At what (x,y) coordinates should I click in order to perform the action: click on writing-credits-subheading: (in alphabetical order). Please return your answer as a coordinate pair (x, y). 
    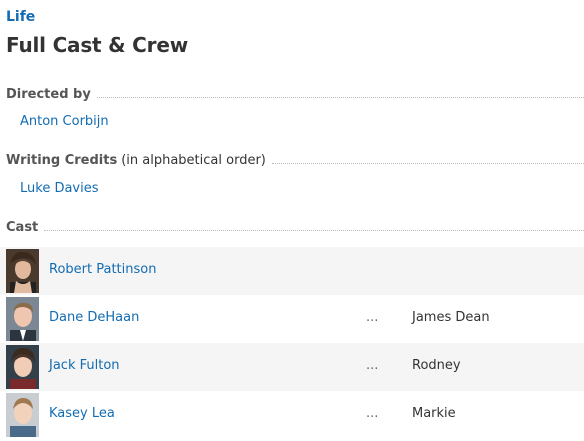
    Looking at the image, I should click on (193, 160).